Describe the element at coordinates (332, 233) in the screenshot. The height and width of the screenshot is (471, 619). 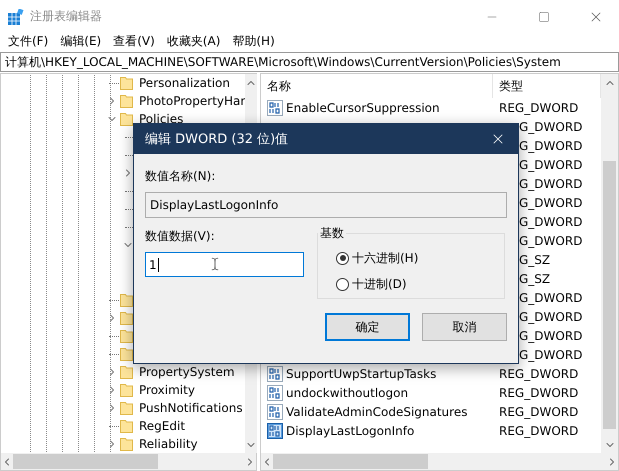
I see `group-legend: 基数` at that location.